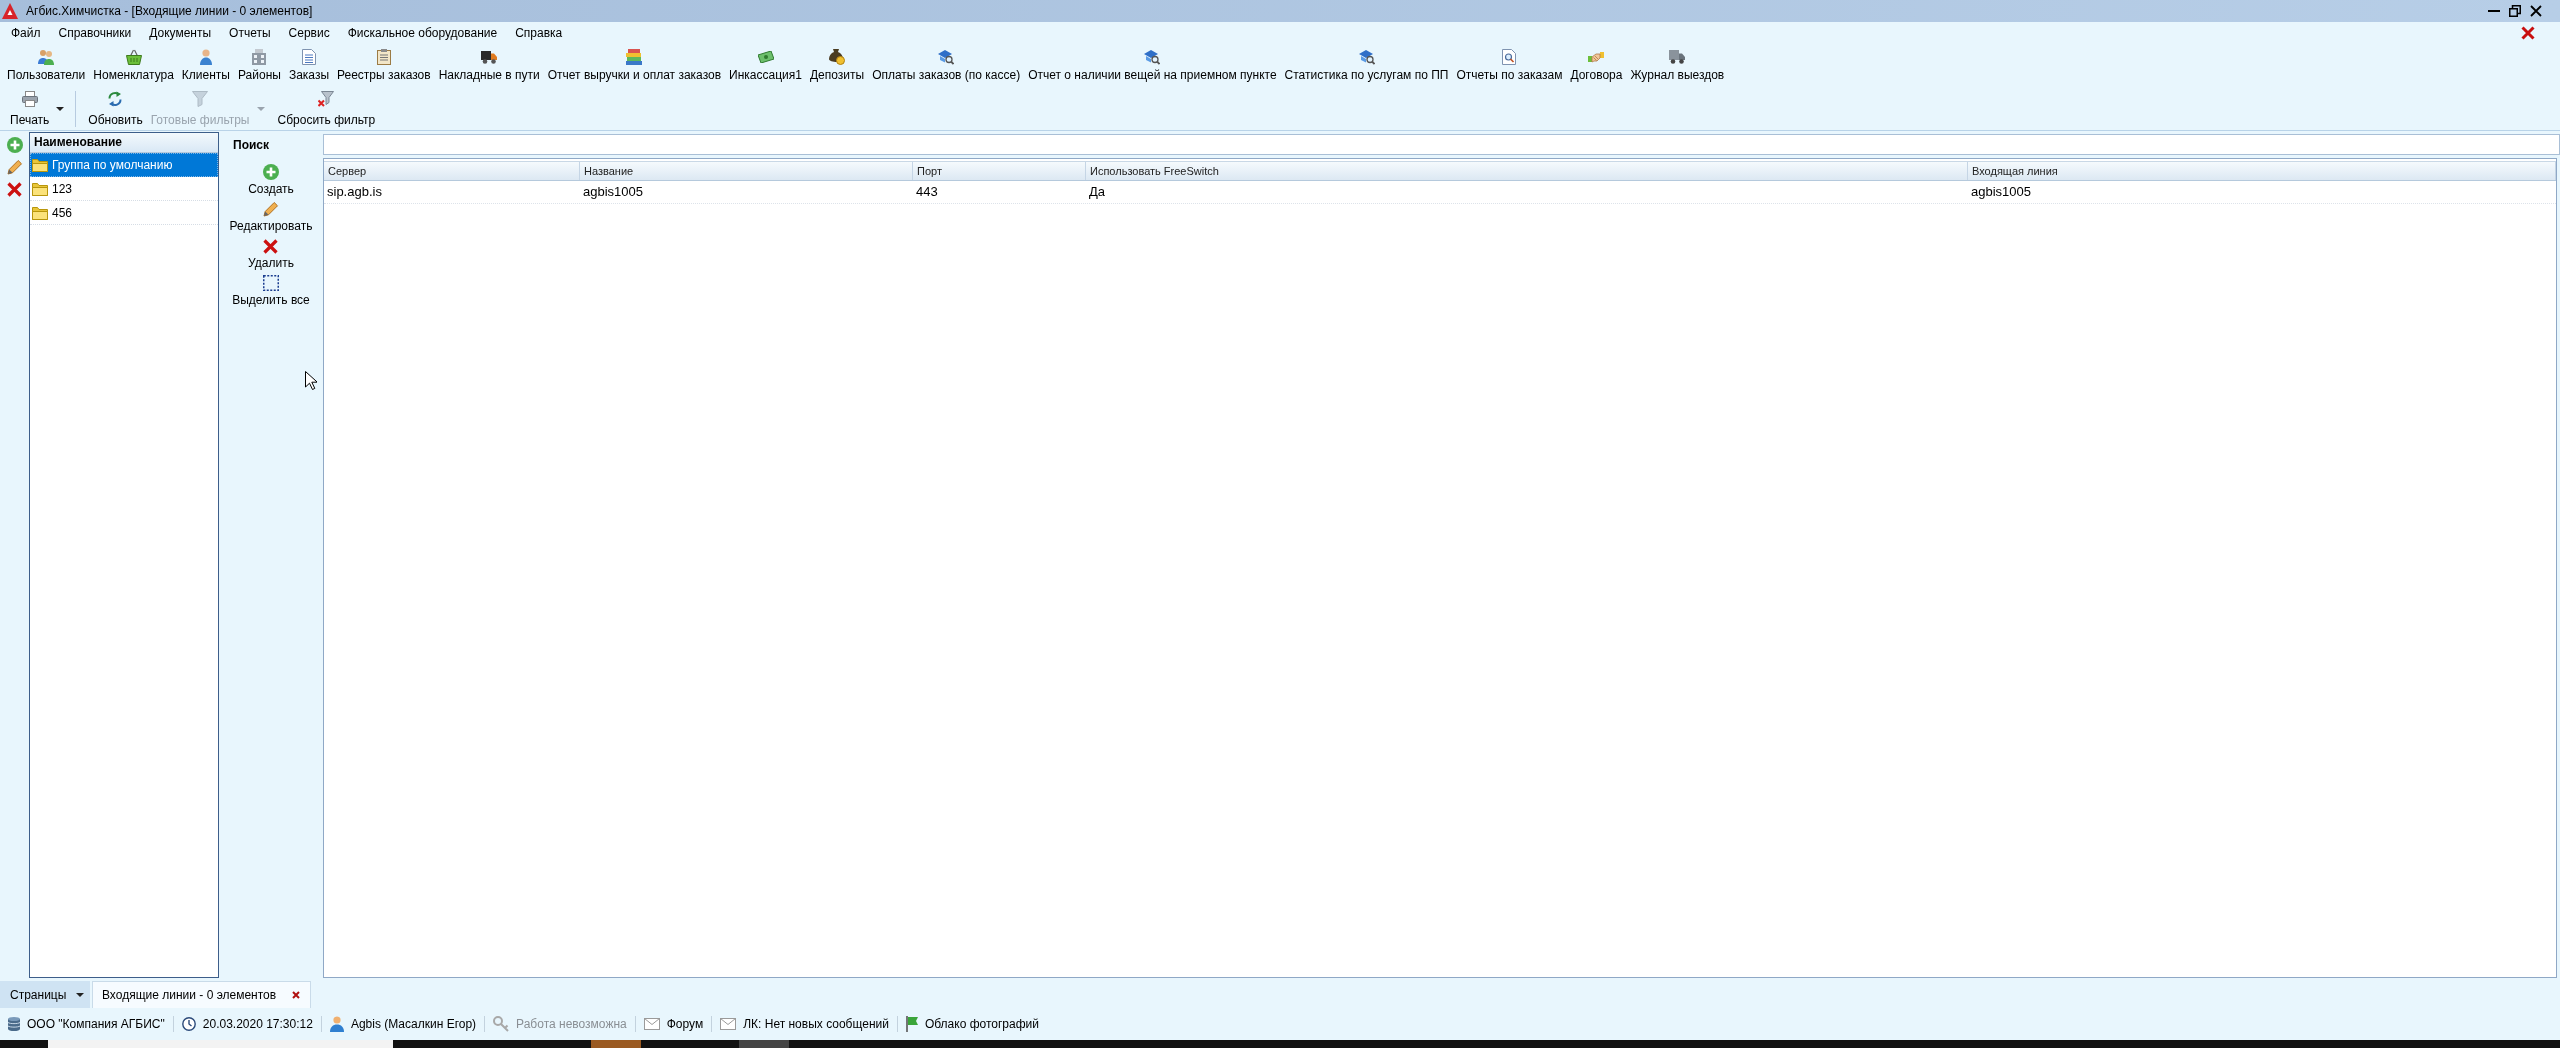 The width and height of the screenshot is (2560, 1048). I want to click on toolbar-button: Договора, so click(1596, 63).